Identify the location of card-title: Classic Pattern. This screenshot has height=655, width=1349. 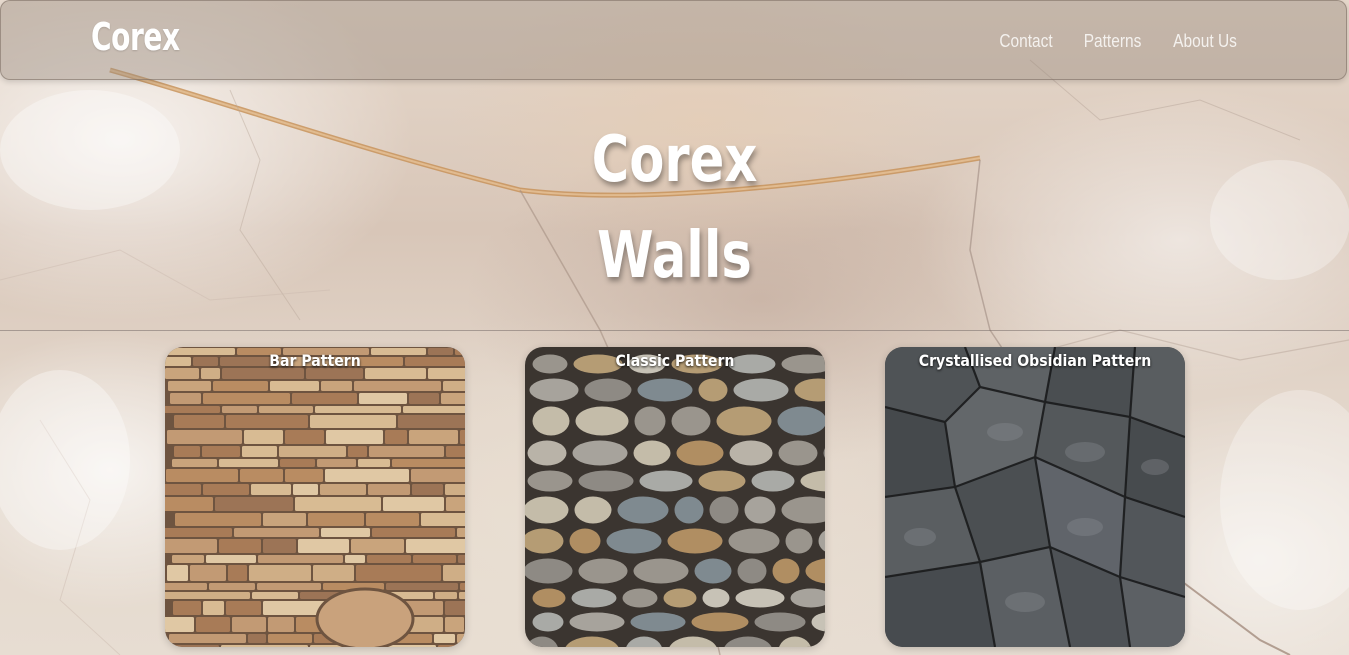
(675, 360).